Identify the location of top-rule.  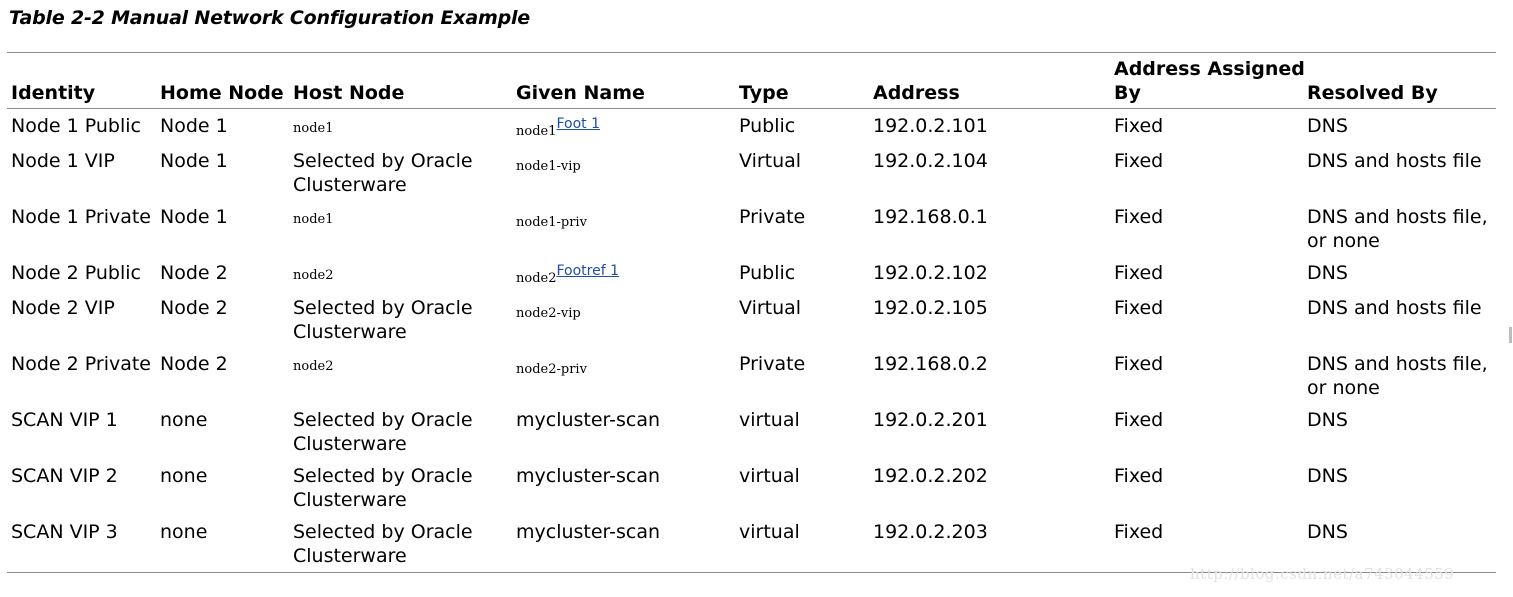
(751, 52).